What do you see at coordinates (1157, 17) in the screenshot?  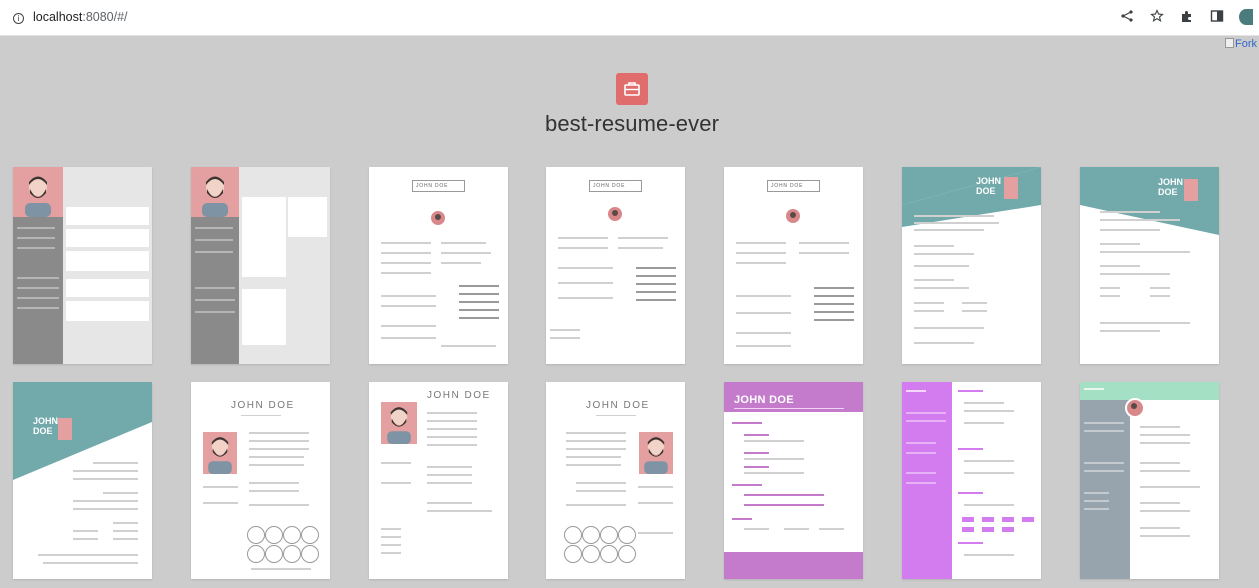 I see `bookmark-star-icon` at bounding box center [1157, 17].